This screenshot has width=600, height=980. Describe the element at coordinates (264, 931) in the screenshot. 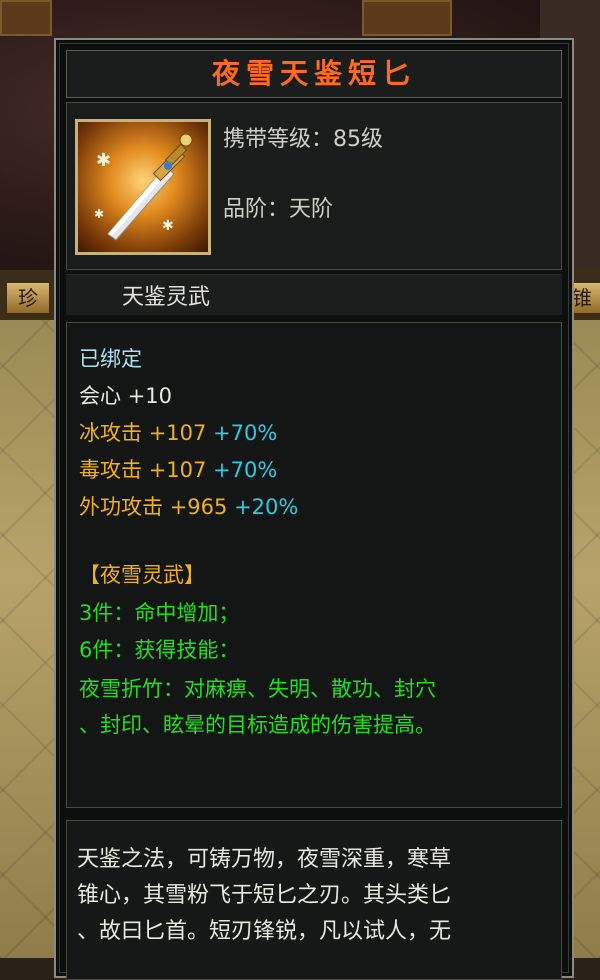

I see `description-line-3: 、故曰匕首。短刃锋锐，凡以试人，无` at that location.